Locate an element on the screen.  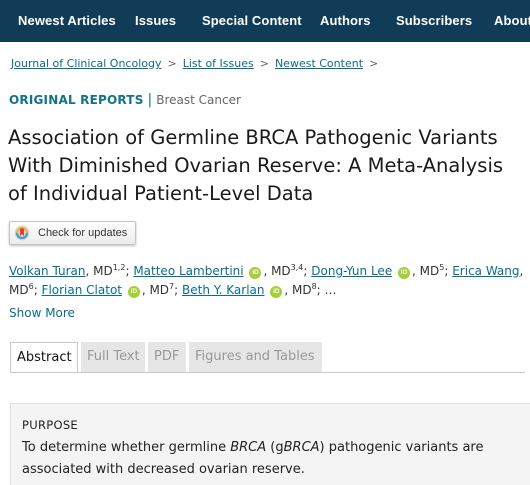
tab-full-text: Full Text is located at coordinates (113, 357).